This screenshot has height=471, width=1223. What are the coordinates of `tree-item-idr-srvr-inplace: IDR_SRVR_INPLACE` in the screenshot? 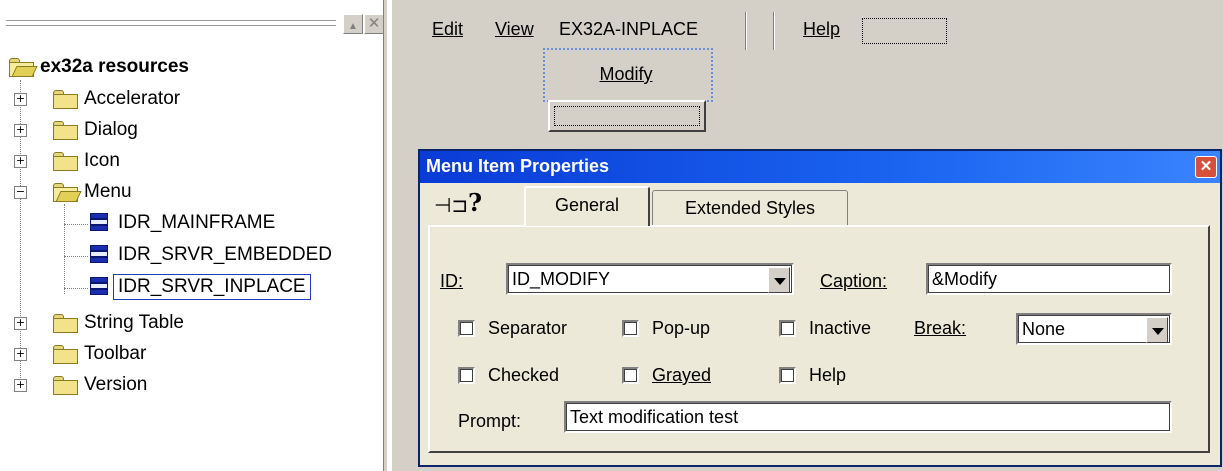 It's located at (199, 287).